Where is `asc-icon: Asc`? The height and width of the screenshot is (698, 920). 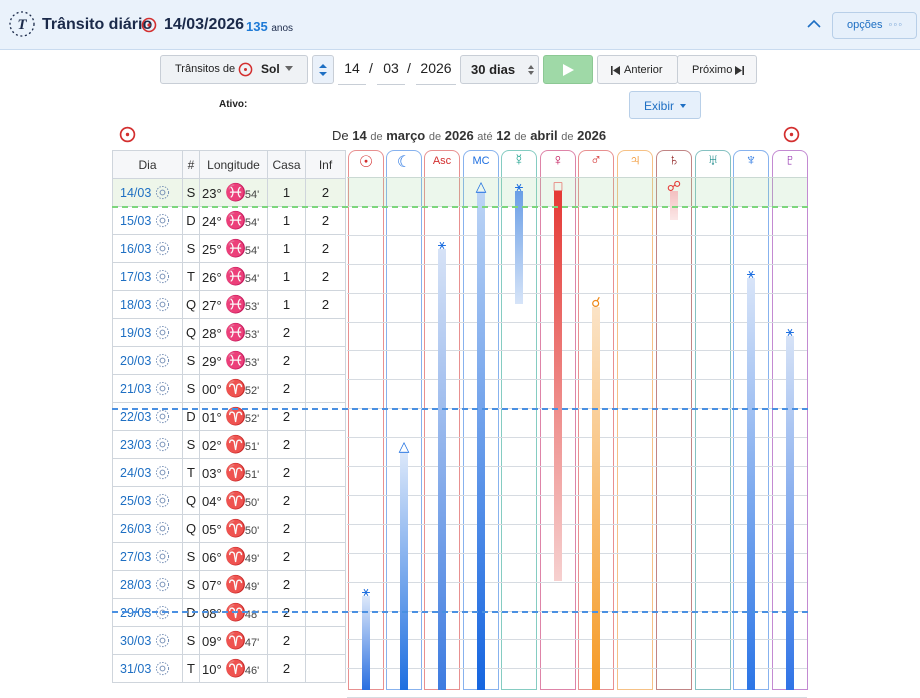 asc-icon: Asc is located at coordinates (442, 161).